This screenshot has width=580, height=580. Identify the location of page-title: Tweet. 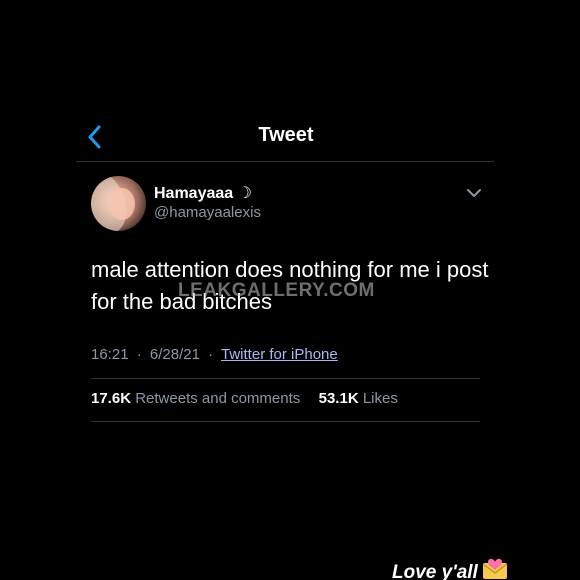
(286, 135).